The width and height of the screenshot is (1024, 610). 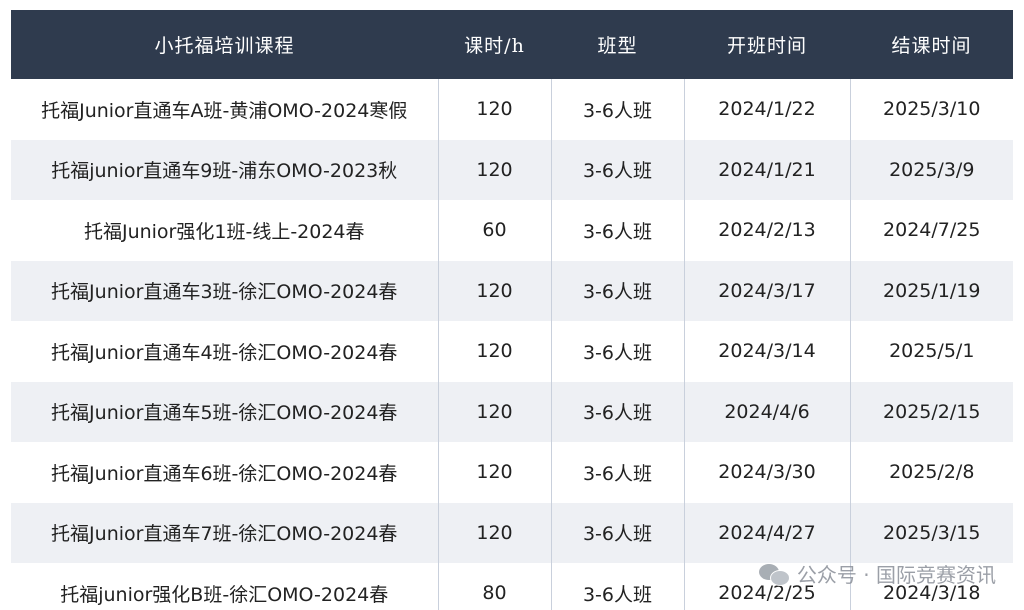 What do you see at coordinates (225, 411) in the screenshot?
I see `cell-course: 托福Junior直通车5班-徐汇OMO-2024春` at bounding box center [225, 411].